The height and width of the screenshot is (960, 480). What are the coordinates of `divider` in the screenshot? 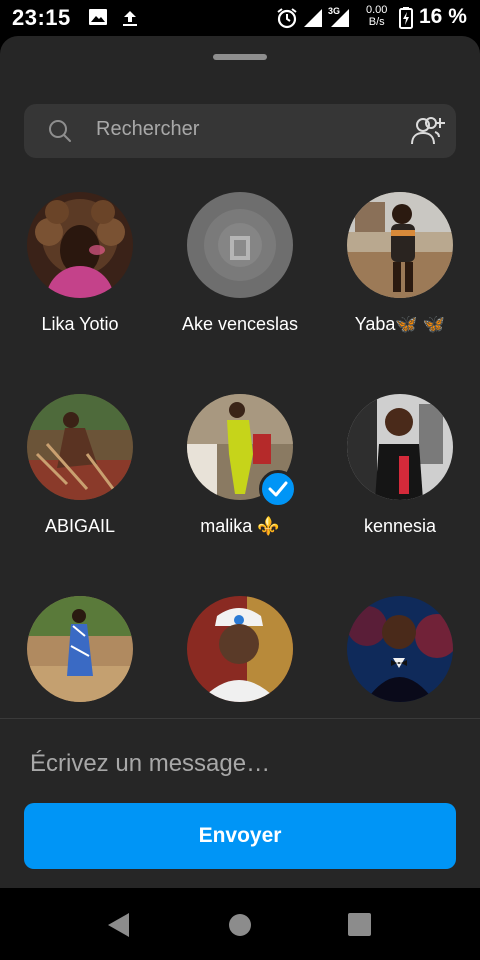 It's located at (240, 718).